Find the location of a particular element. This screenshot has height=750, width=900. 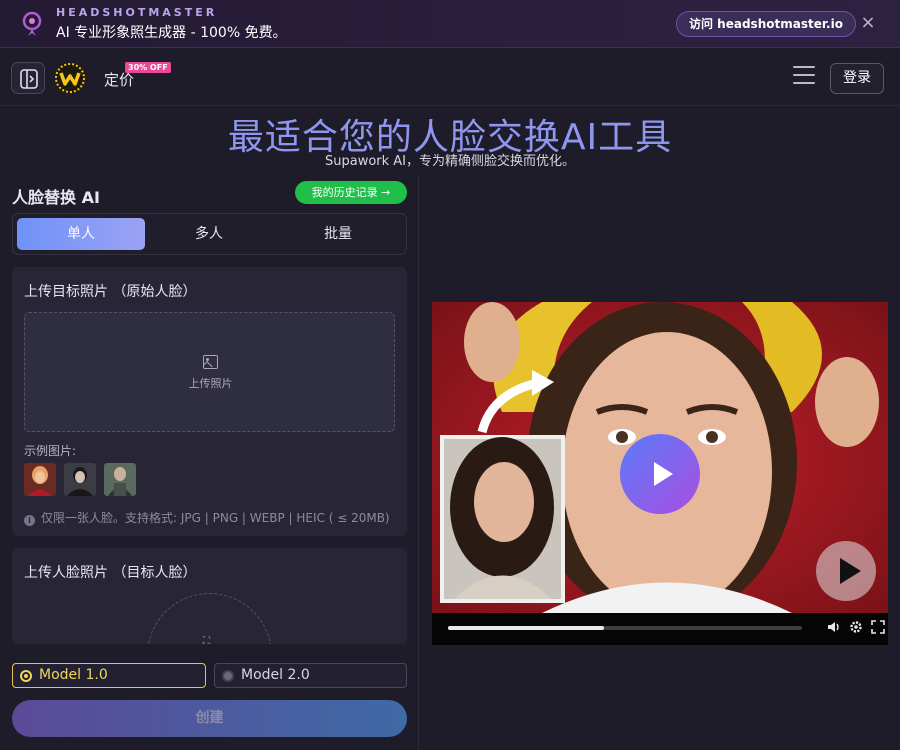

history-button: 我的历史记录 → is located at coordinates (351, 192).